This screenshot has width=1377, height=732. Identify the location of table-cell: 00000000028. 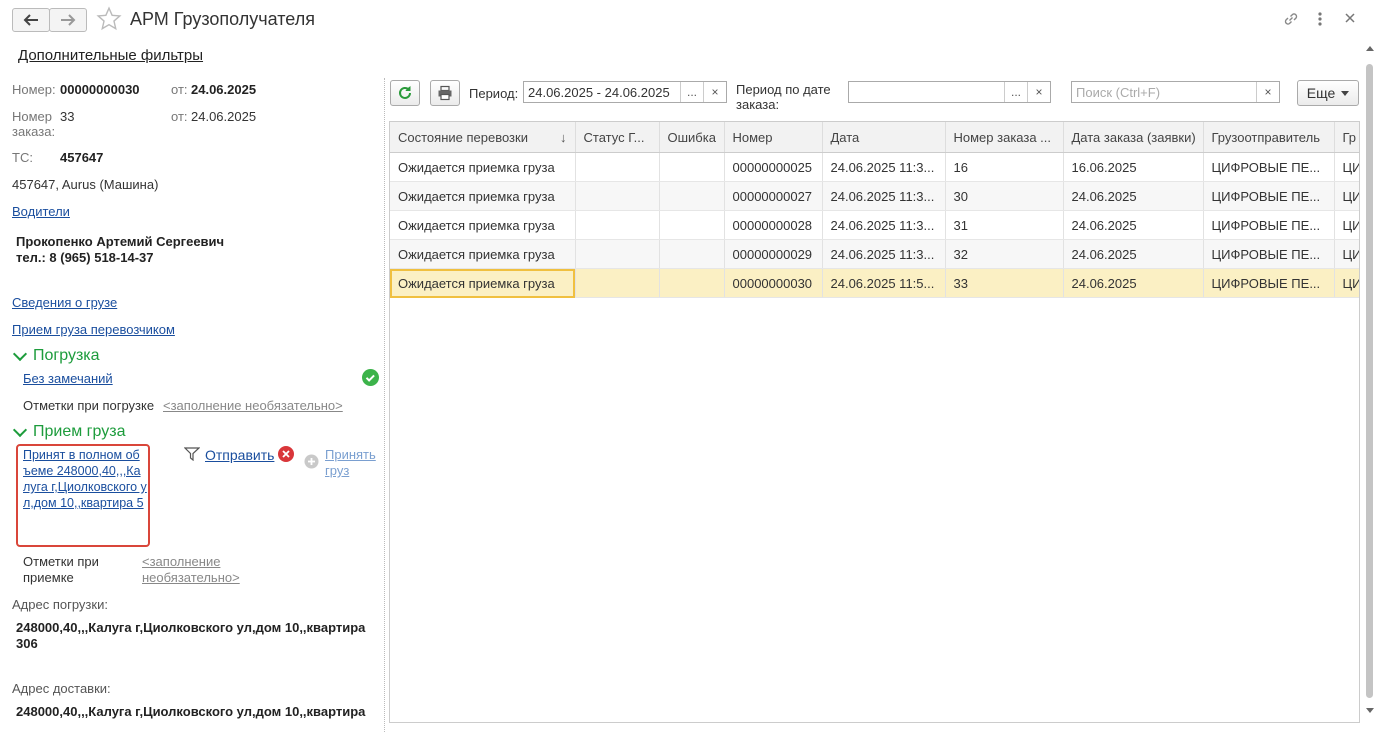
(773, 225).